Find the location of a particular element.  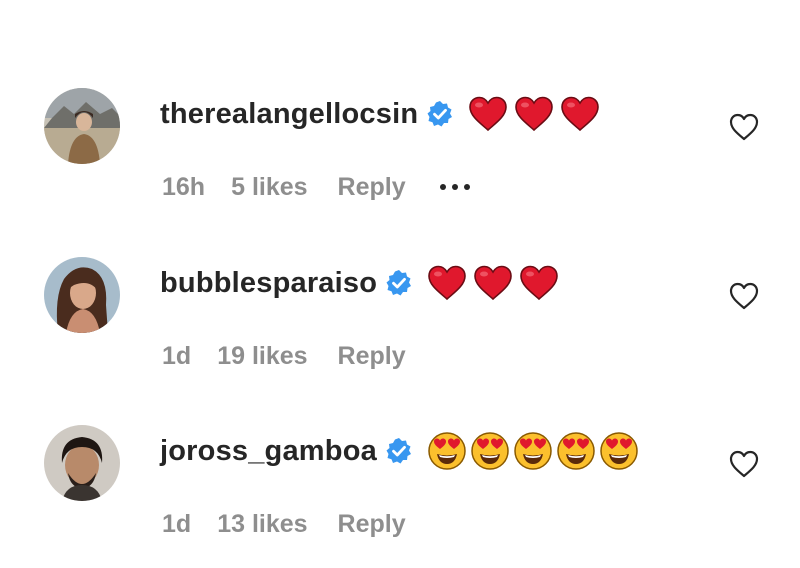

comment-likes: 13 likes is located at coordinates (262, 524).